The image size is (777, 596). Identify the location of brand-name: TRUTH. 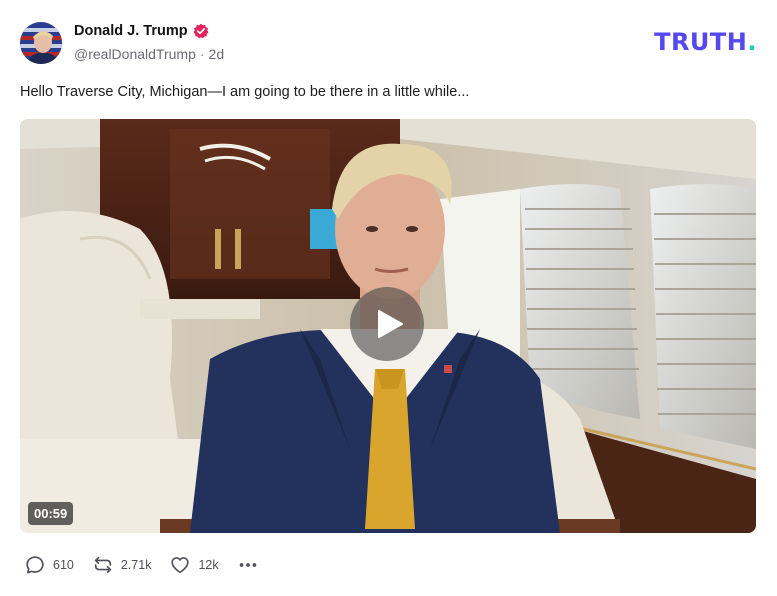
(701, 42).